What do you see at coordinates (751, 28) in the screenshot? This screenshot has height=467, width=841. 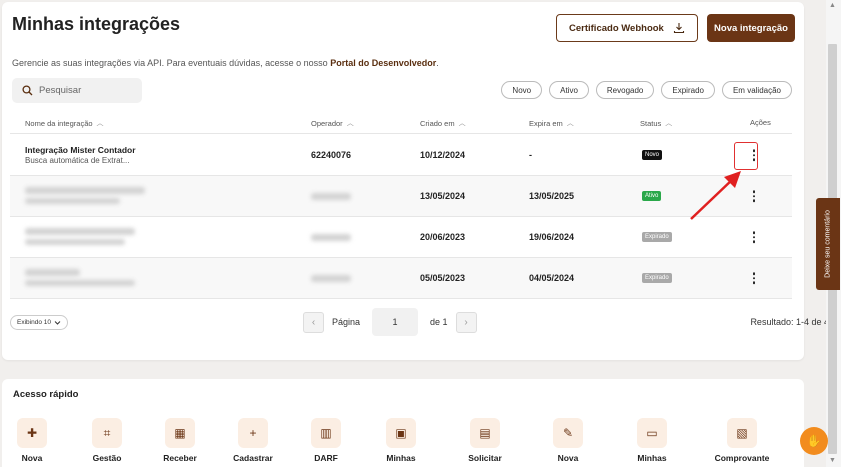 I see `new-integration-button: Nova integração` at bounding box center [751, 28].